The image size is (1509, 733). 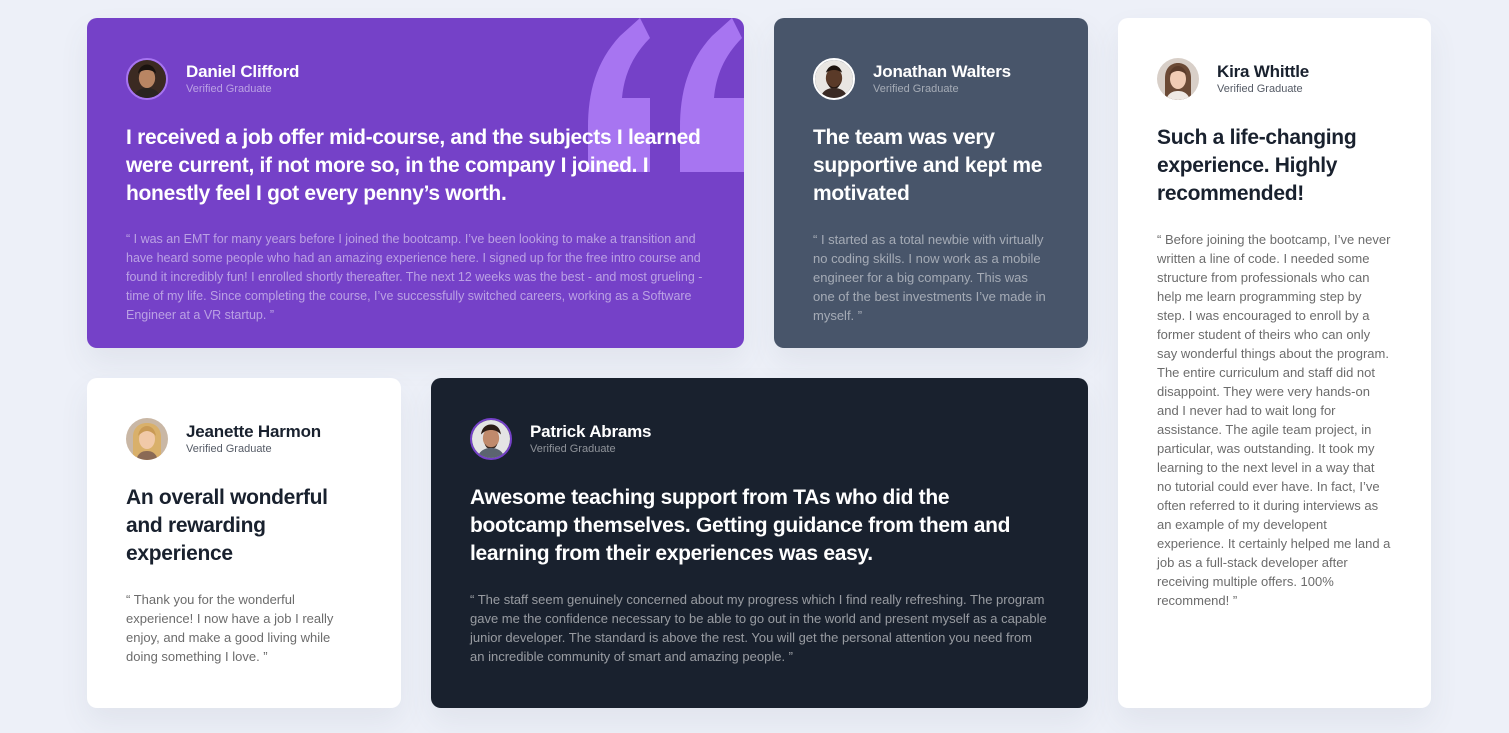 I want to click on author-info: Jeanette Harmon Verified Graduate, so click(x=253, y=439).